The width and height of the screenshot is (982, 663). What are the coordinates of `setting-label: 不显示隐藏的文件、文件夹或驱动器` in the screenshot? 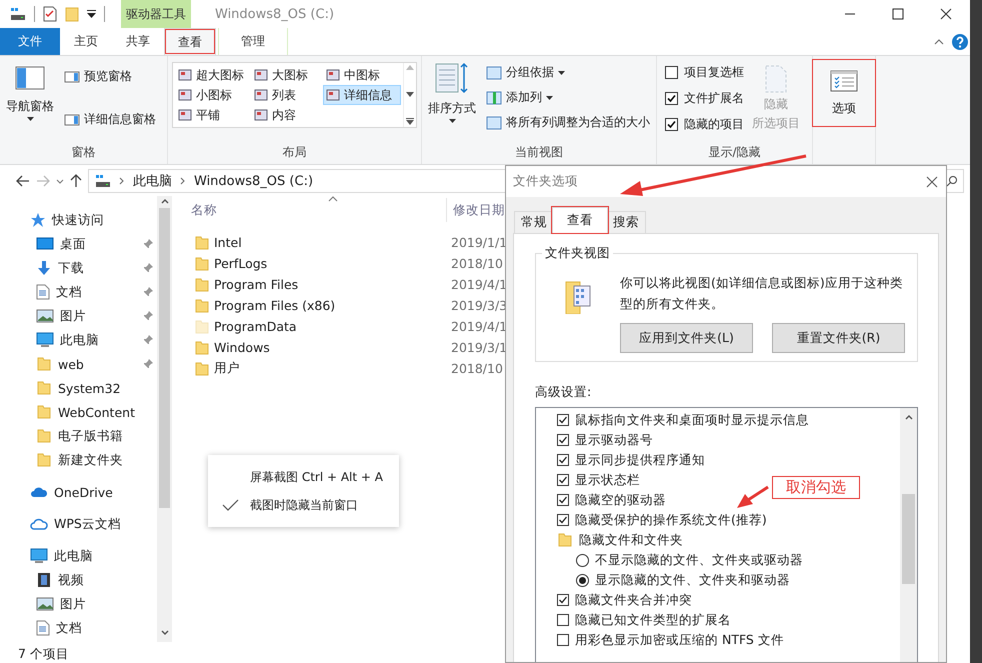 It's located at (699, 560).